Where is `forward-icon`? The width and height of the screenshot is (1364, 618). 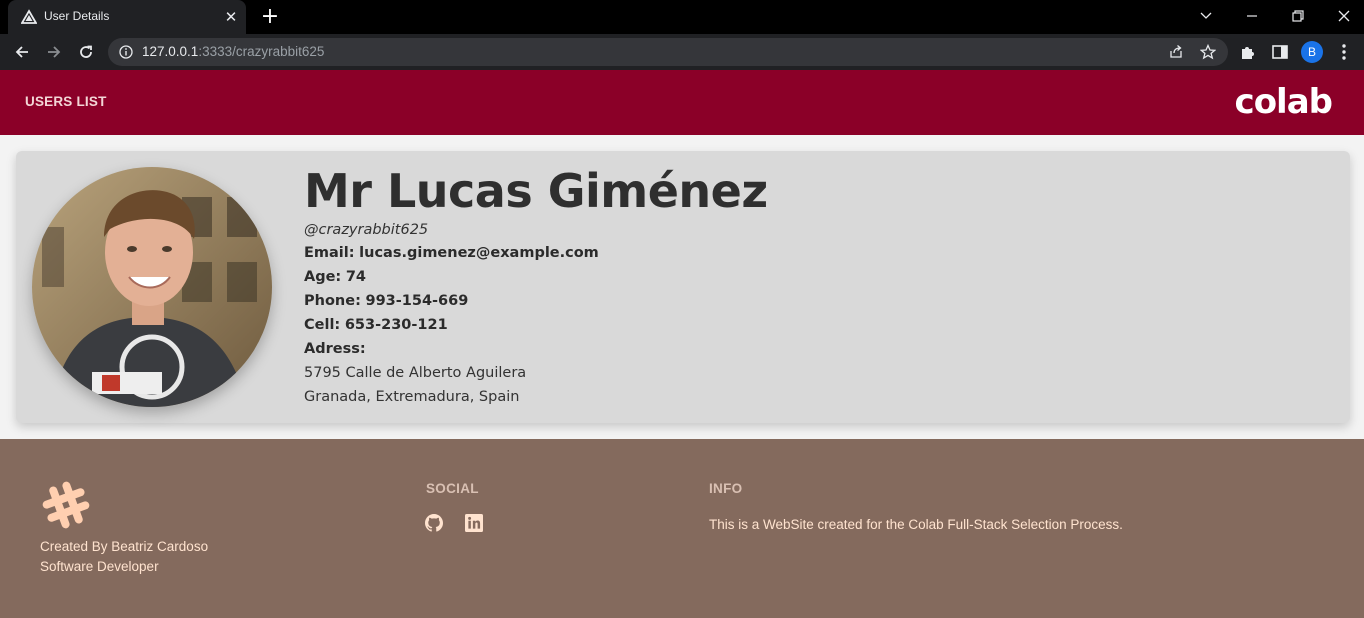
forward-icon is located at coordinates (54, 52).